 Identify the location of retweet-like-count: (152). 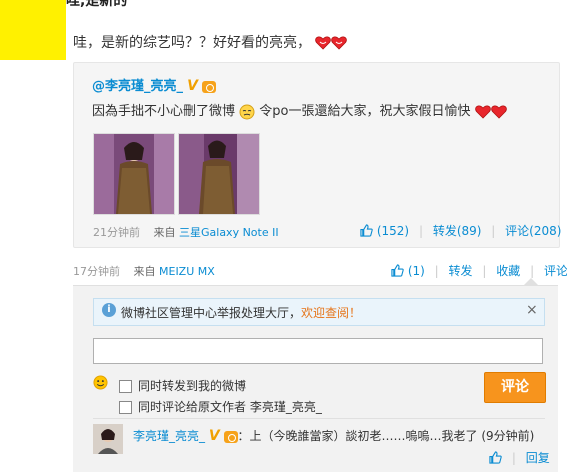
(393, 231).